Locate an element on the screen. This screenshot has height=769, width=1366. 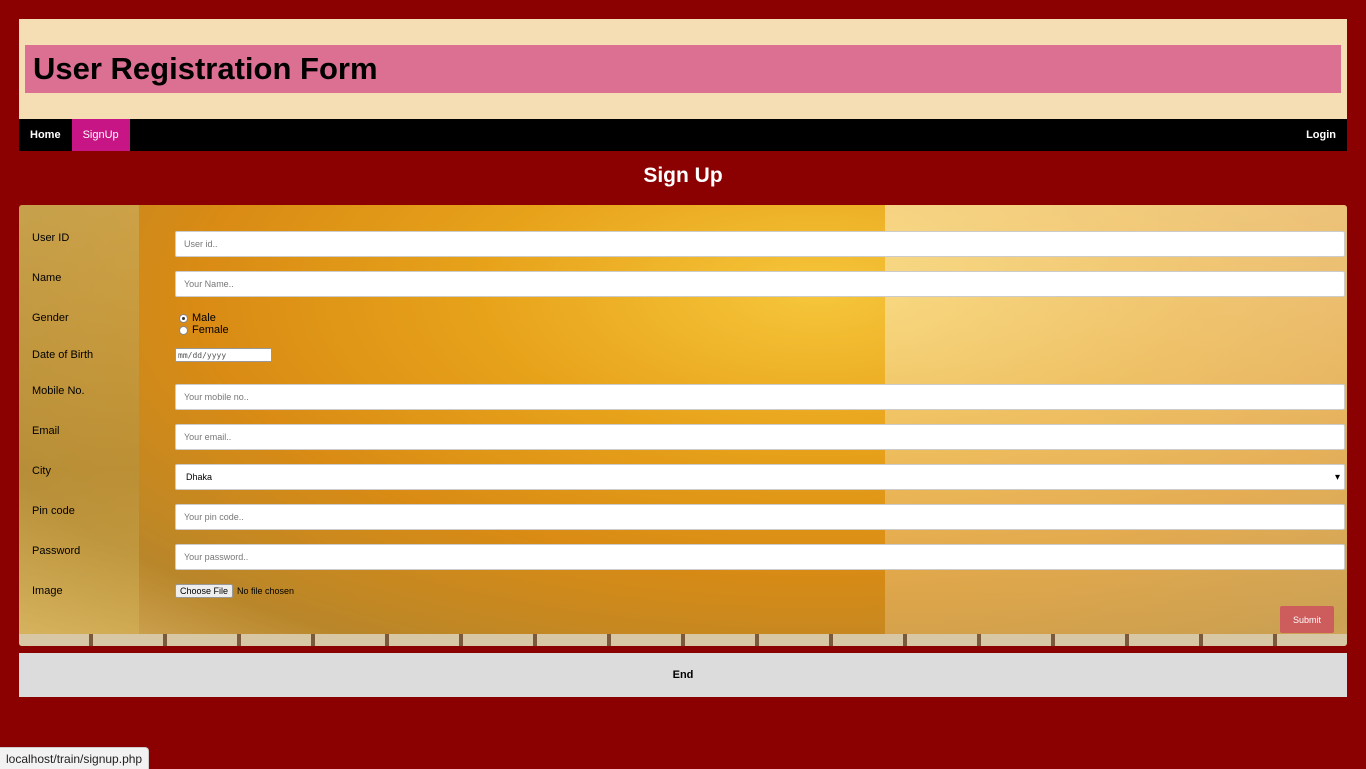
title-band: User Registration Form is located at coordinates (683, 69).